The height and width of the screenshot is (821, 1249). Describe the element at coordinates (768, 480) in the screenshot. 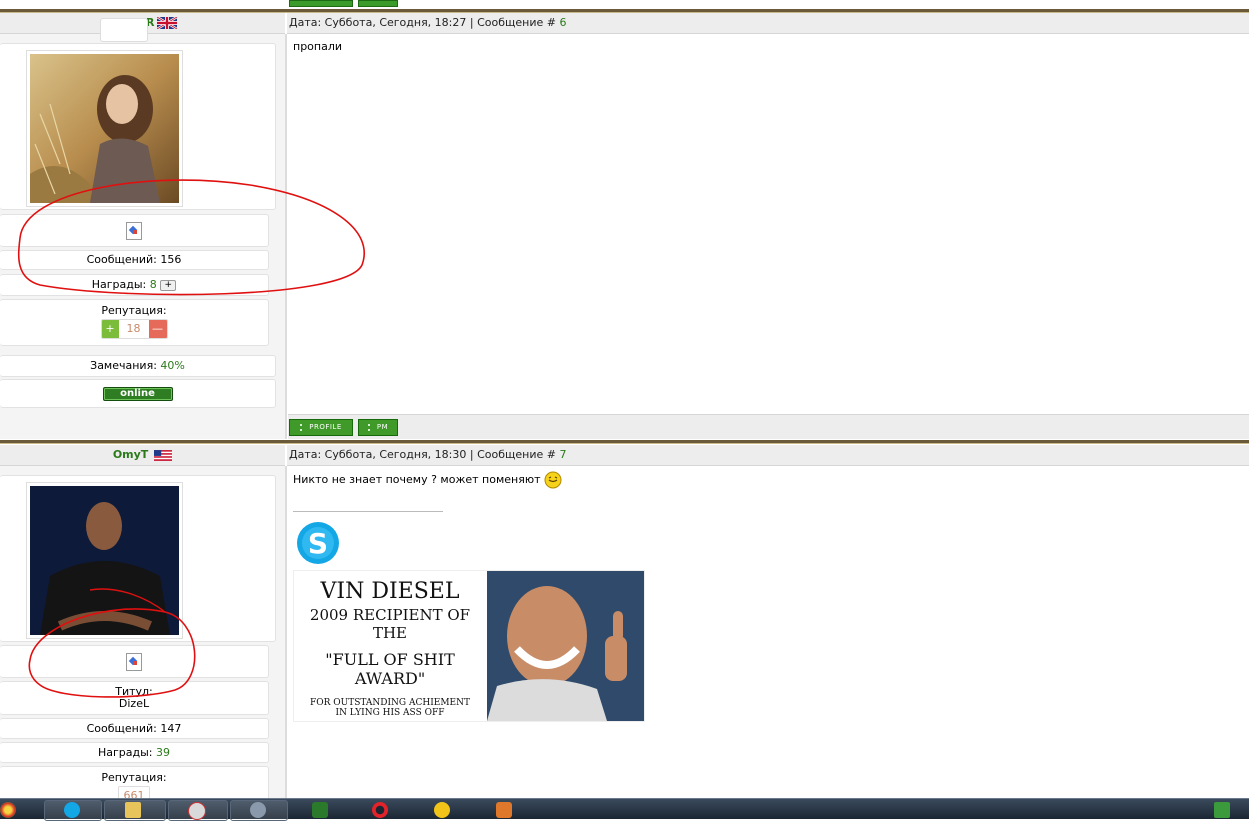

I see `post-text-line: Никто не знает почему ? может поменяют` at that location.